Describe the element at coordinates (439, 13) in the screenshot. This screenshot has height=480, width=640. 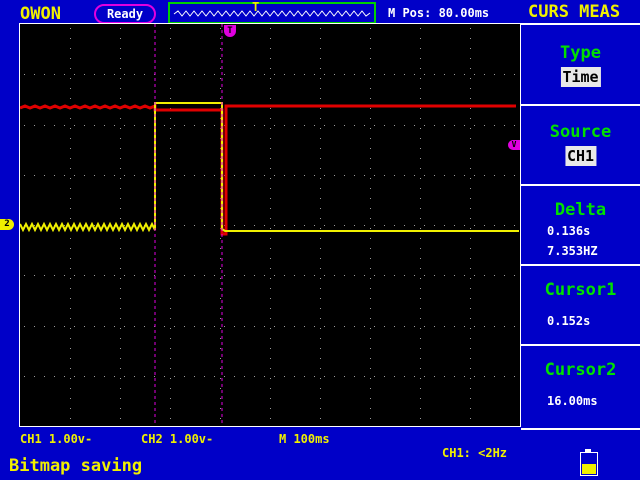
I see `memory-position-readout: M Pos: 80.00ms` at that location.